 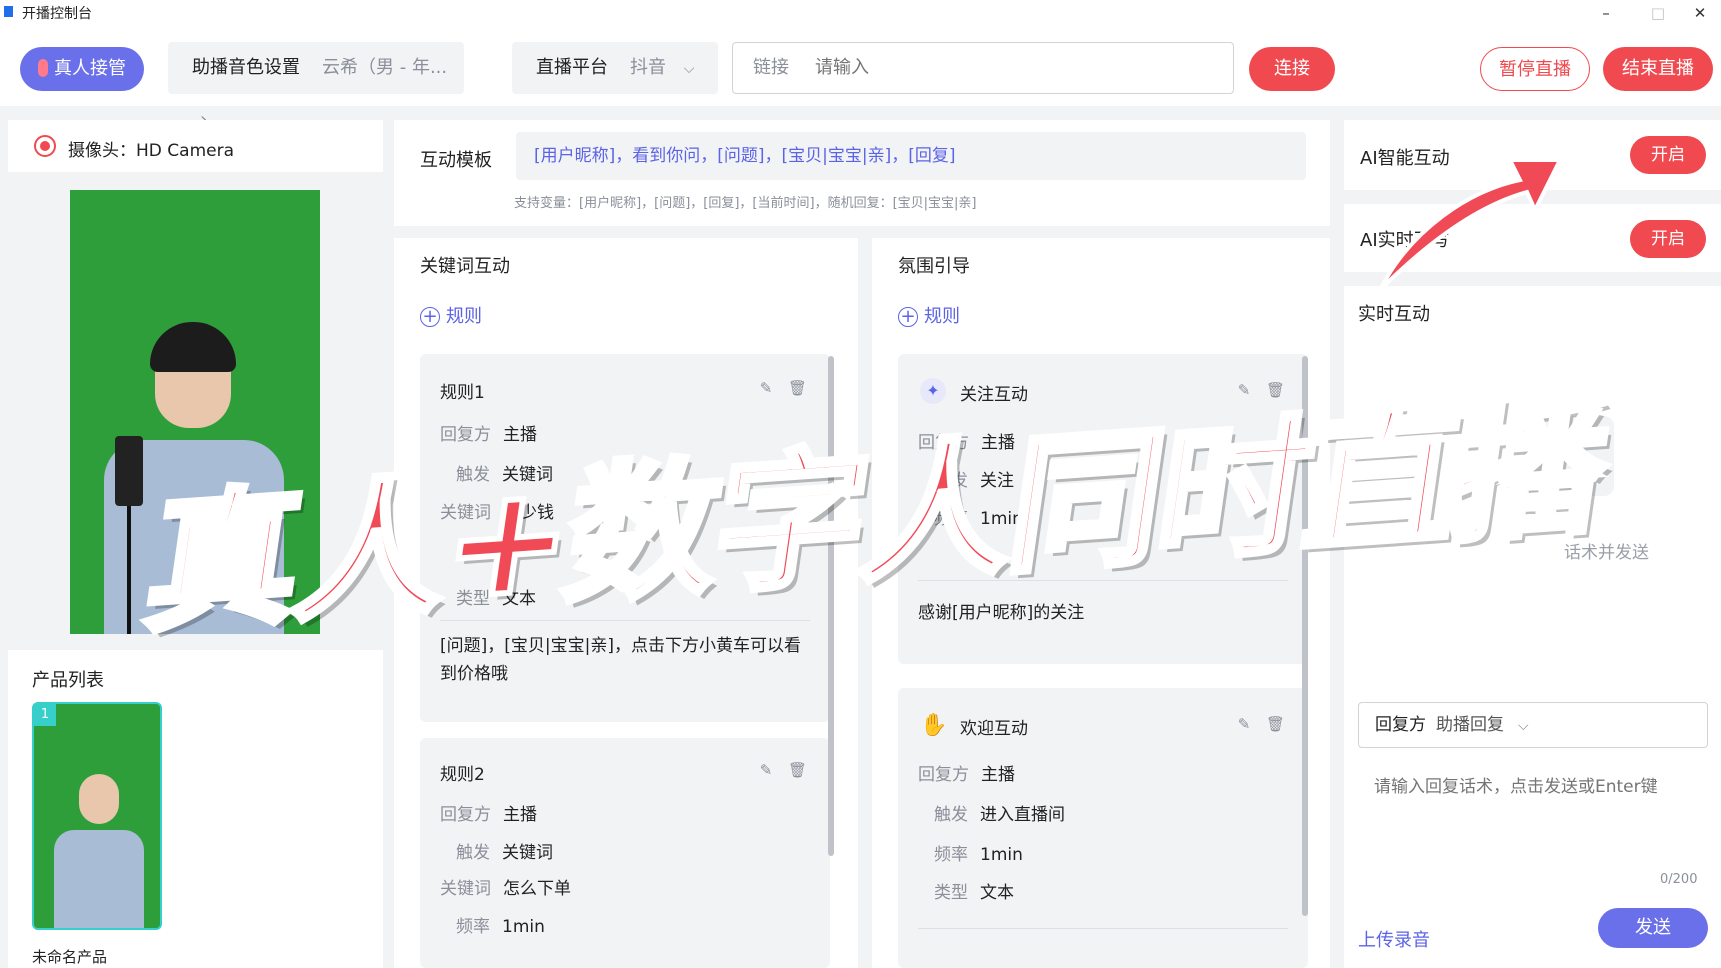 What do you see at coordinates (1658, 13) in the screenshot?
I see `maximize-button: □` at bounding box center [1658, 13].